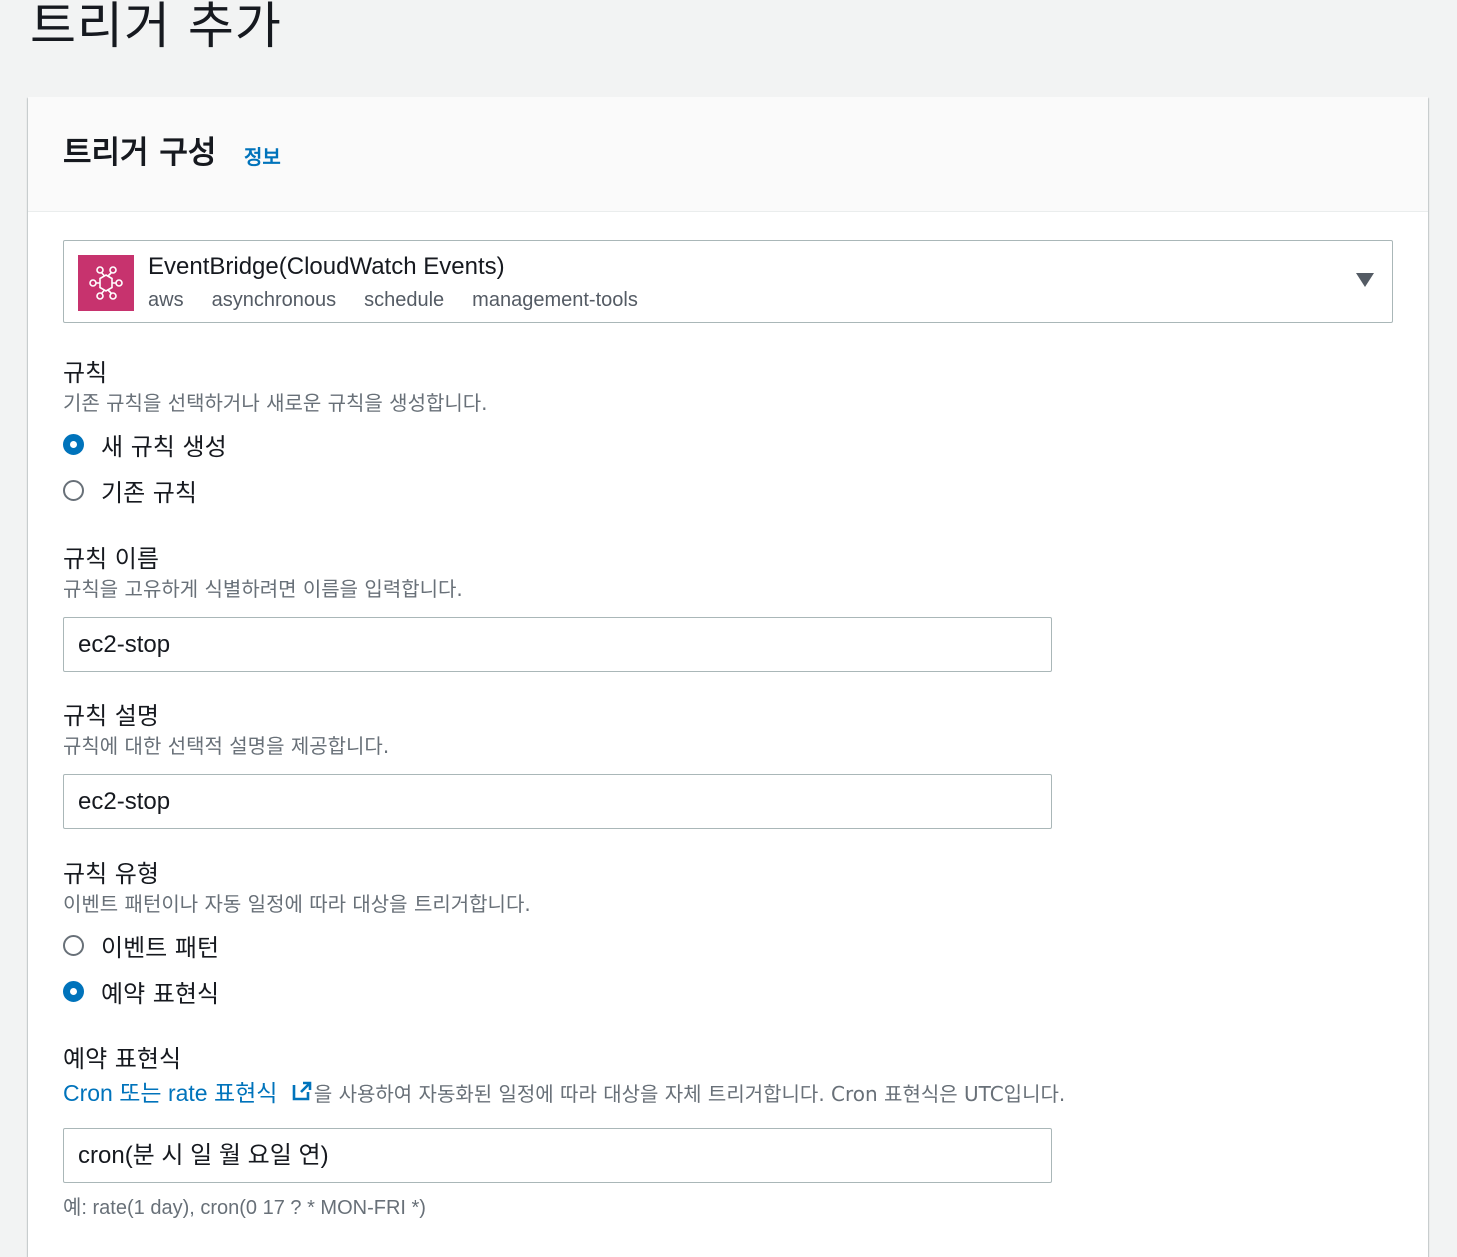 The height and width of the screenshot is (1257, 1457). What do you see at coordinates (122, 1059) in the screenshot?
I see `schedule-expression-label: 예약 표현식` at bounding box center [122, 1059].